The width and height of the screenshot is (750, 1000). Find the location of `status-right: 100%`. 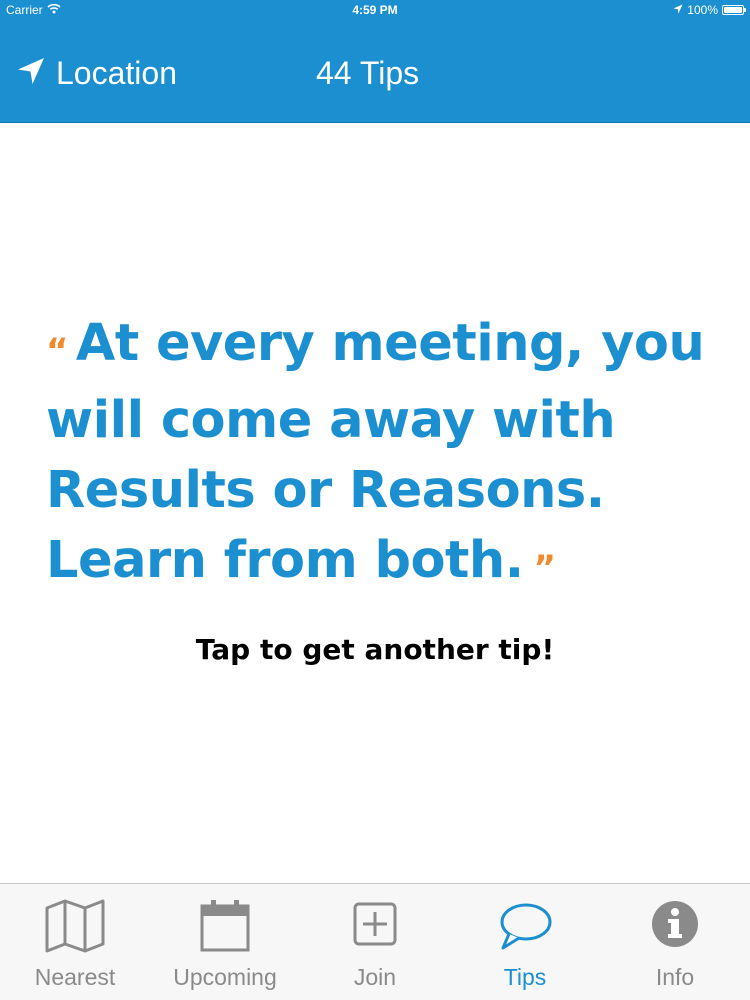

status-right: 100% is located at coordinates (709, 10).